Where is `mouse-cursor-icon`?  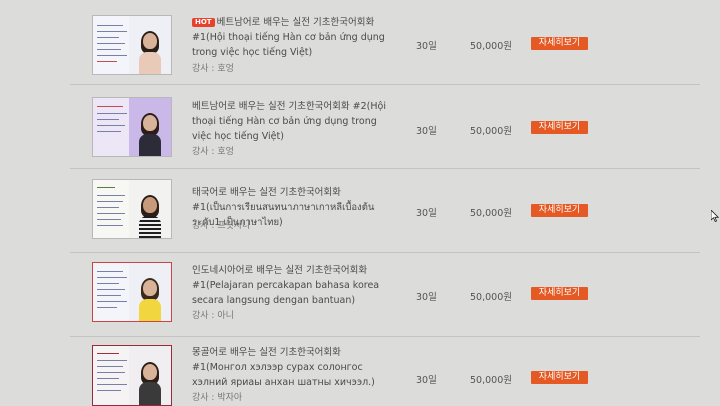
mouse-cursor-icon is located at coordinates (715, 216).